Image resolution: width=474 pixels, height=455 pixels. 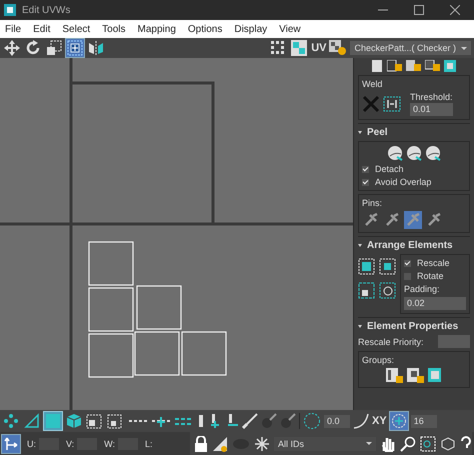 What do you see at coordinates (288, 421) in the screenshot?
I see `paint-deselect-icon` at bounding box center [288, 421].